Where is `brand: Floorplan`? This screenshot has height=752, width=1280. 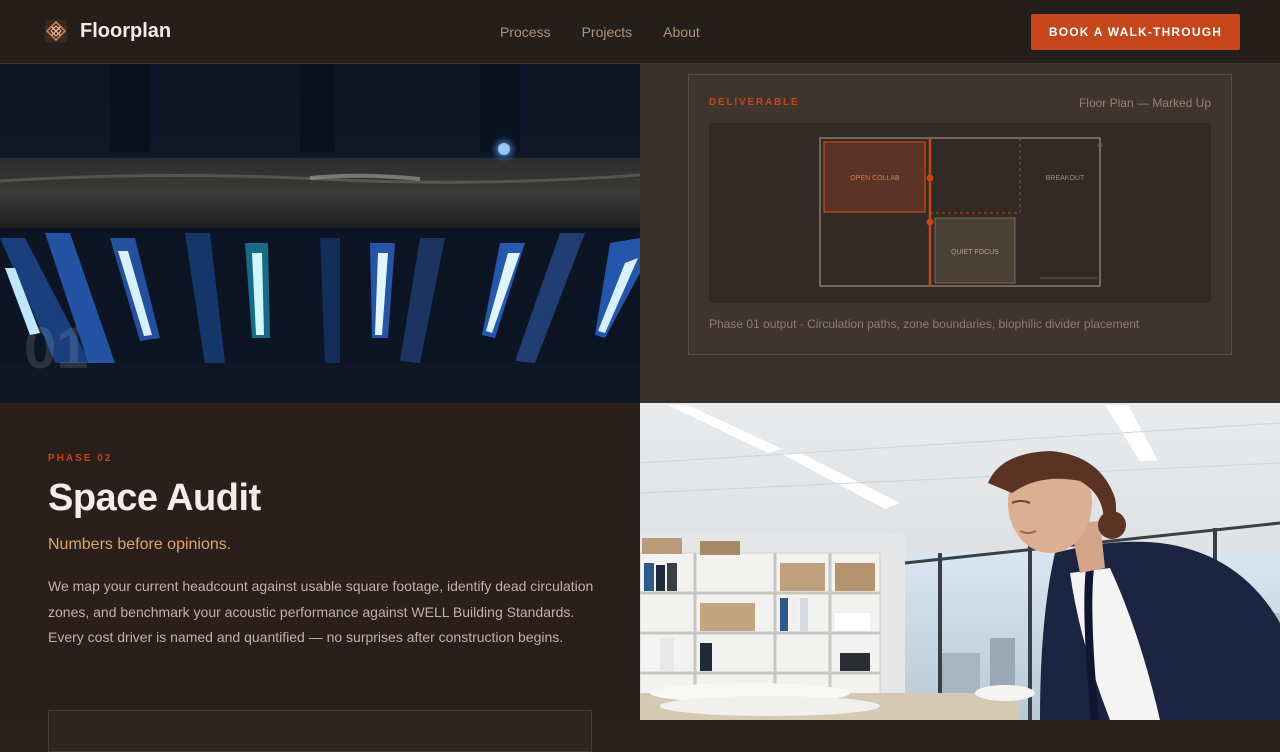 brand: Floorplan is located at coordinates (107, 31).